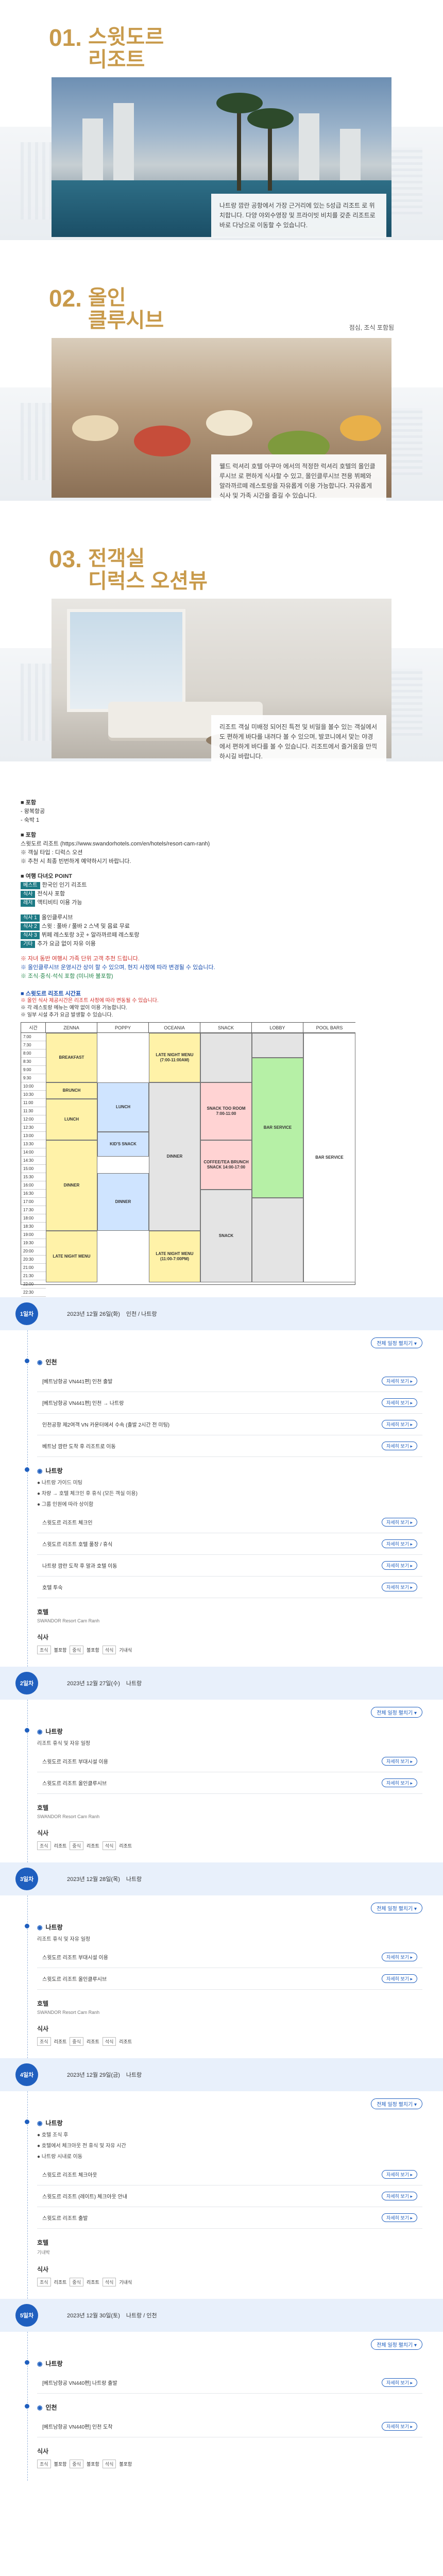 Image resolution: width=443 pixels, height=2576 pixels. I want to click on itinerary-item: 스윗도르 리조트 체크아웃 자세히 보기 ▸, so click(229, 2174).